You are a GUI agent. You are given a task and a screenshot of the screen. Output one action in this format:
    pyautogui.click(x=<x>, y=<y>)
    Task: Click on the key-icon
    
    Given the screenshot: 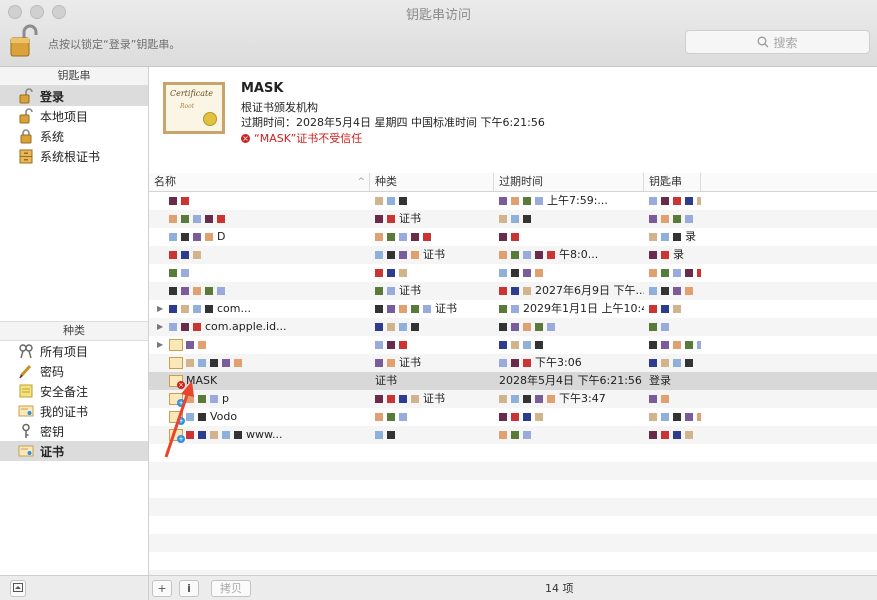 What is the action you would take?
    pyautogui.click(x=26, y=431)
    